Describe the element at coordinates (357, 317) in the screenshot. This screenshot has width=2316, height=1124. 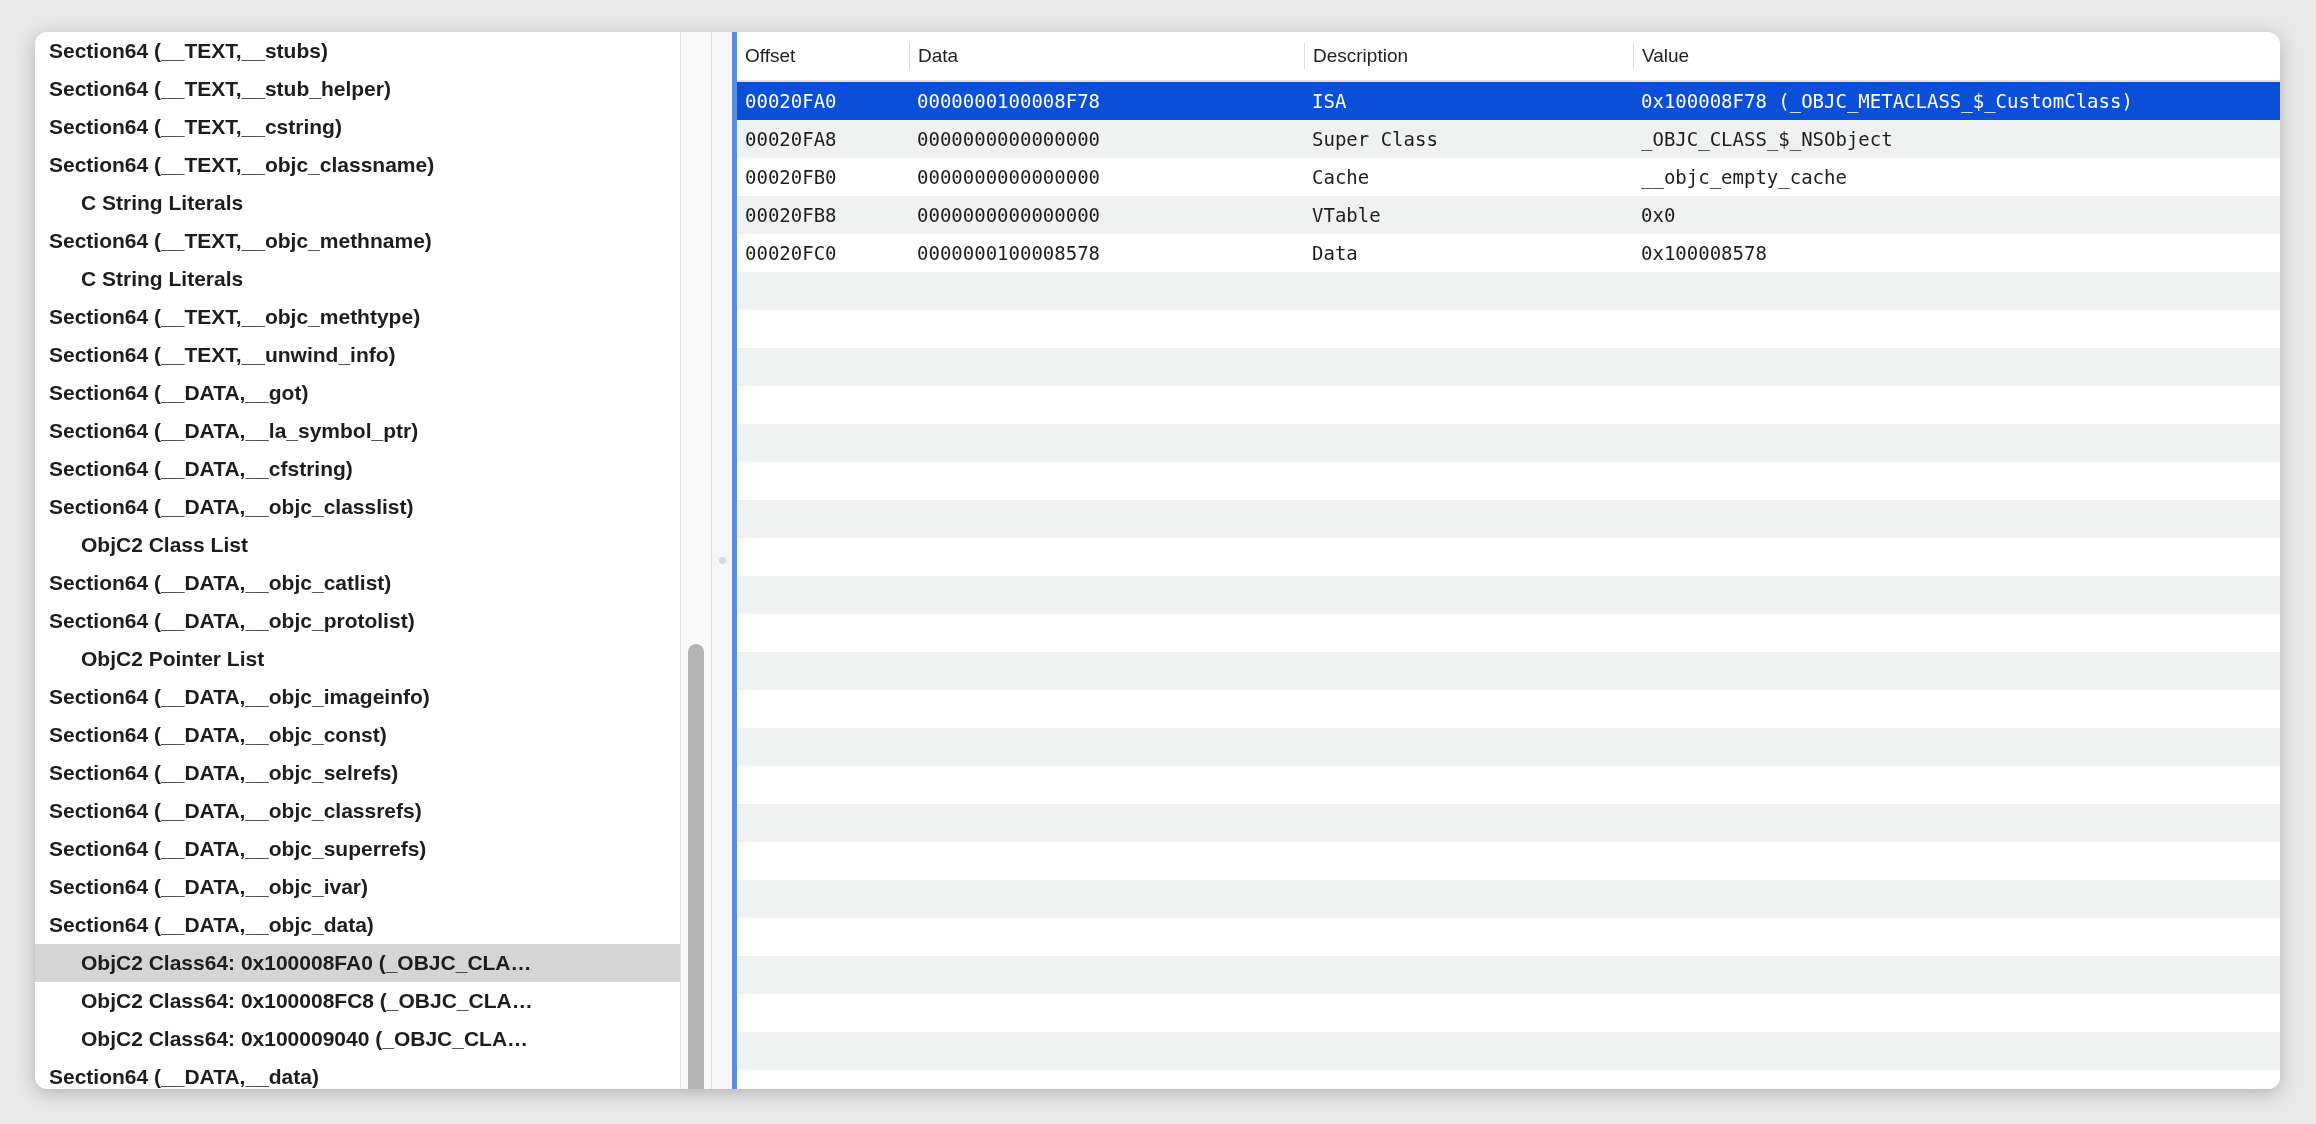
I see `tree-item: Section64 (__TEXT,__objc_methtype)` at that location.